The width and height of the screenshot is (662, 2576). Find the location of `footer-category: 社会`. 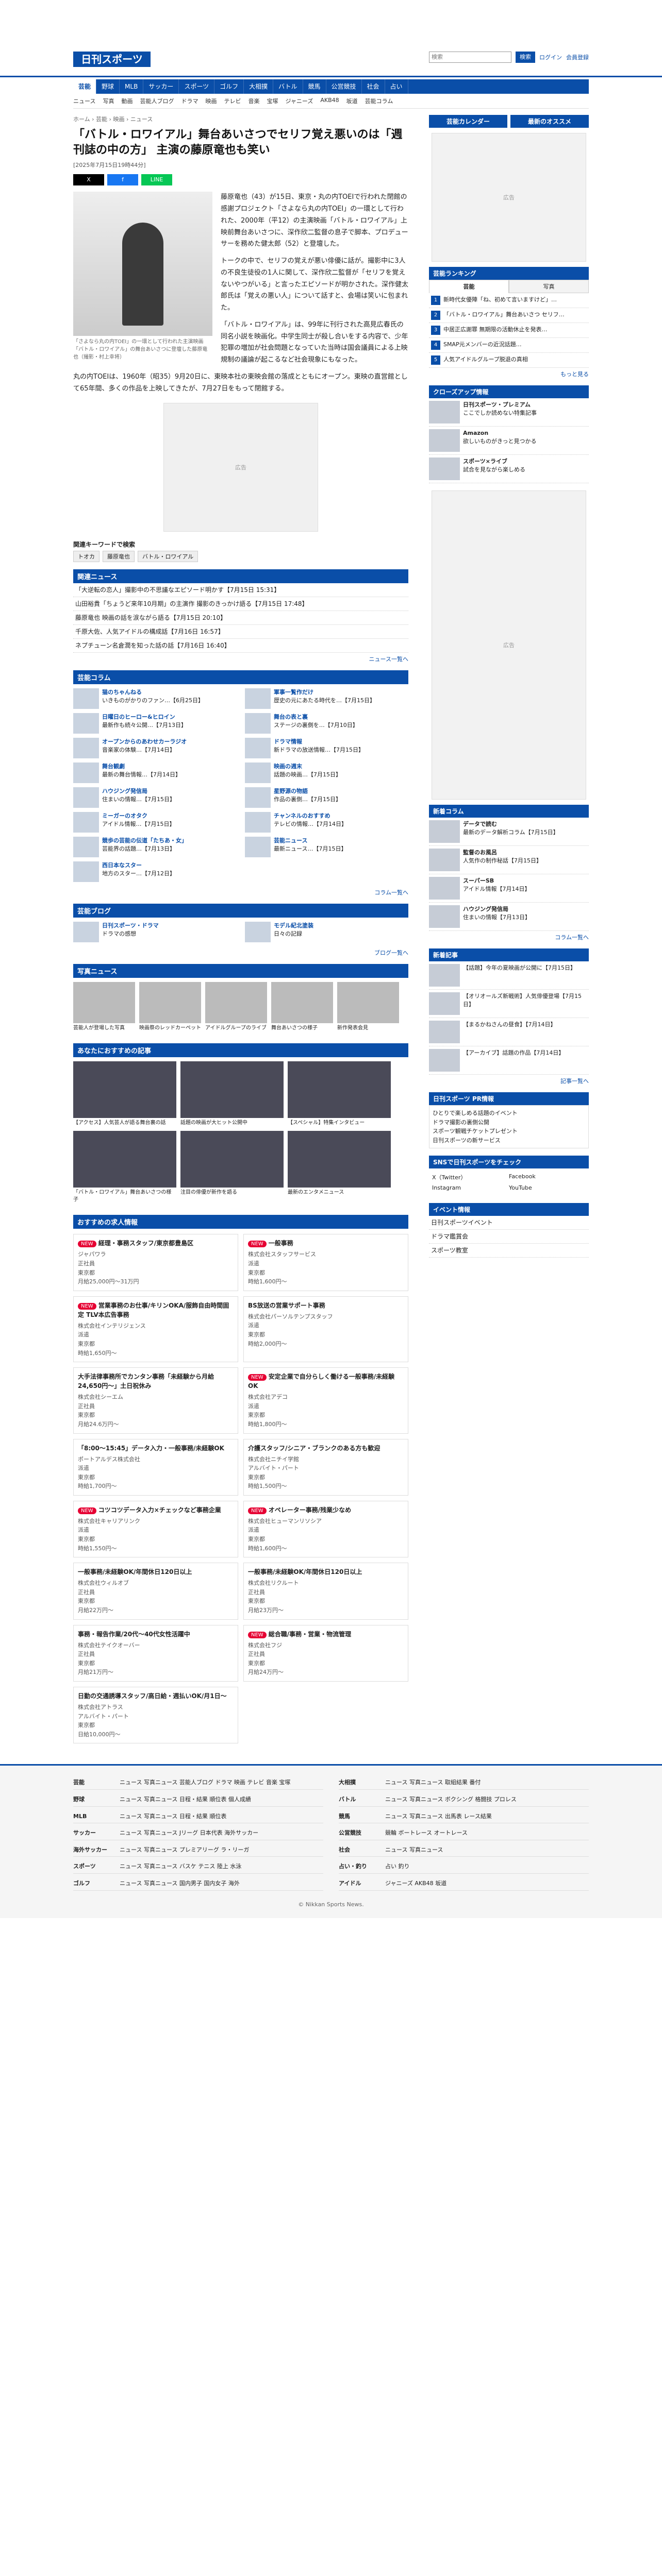

footer-category: 社会 is located at coordinates (362, 1850).